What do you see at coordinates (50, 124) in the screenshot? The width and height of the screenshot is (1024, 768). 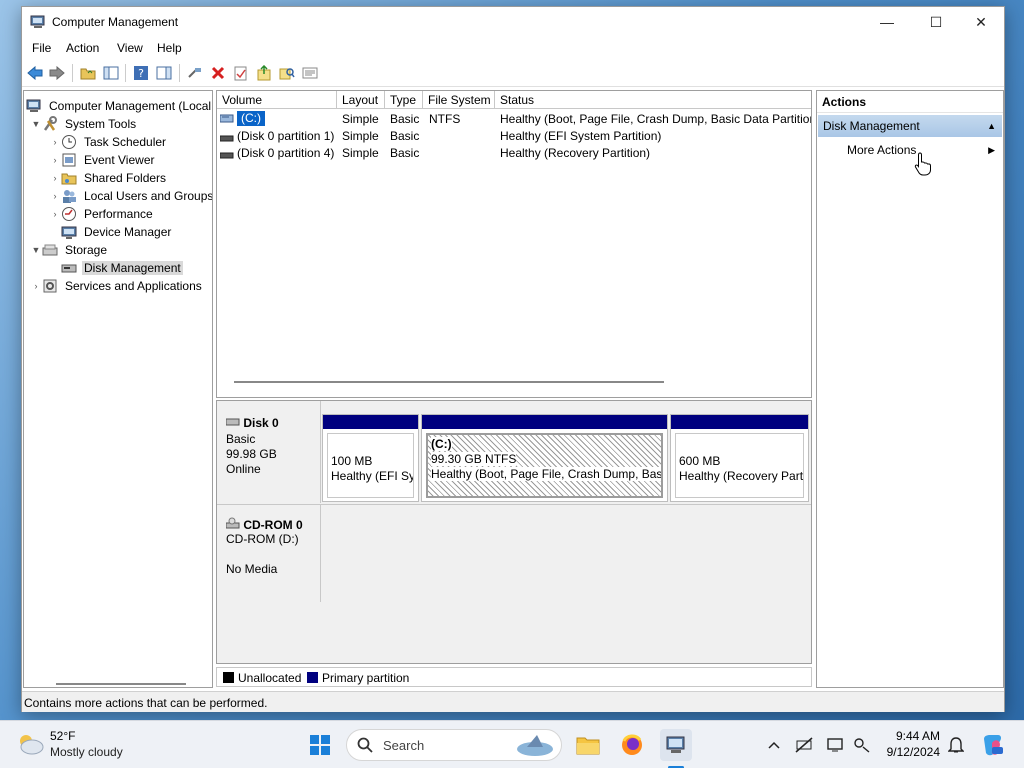 I see `tools-icon` at bounding box center [50, 124].